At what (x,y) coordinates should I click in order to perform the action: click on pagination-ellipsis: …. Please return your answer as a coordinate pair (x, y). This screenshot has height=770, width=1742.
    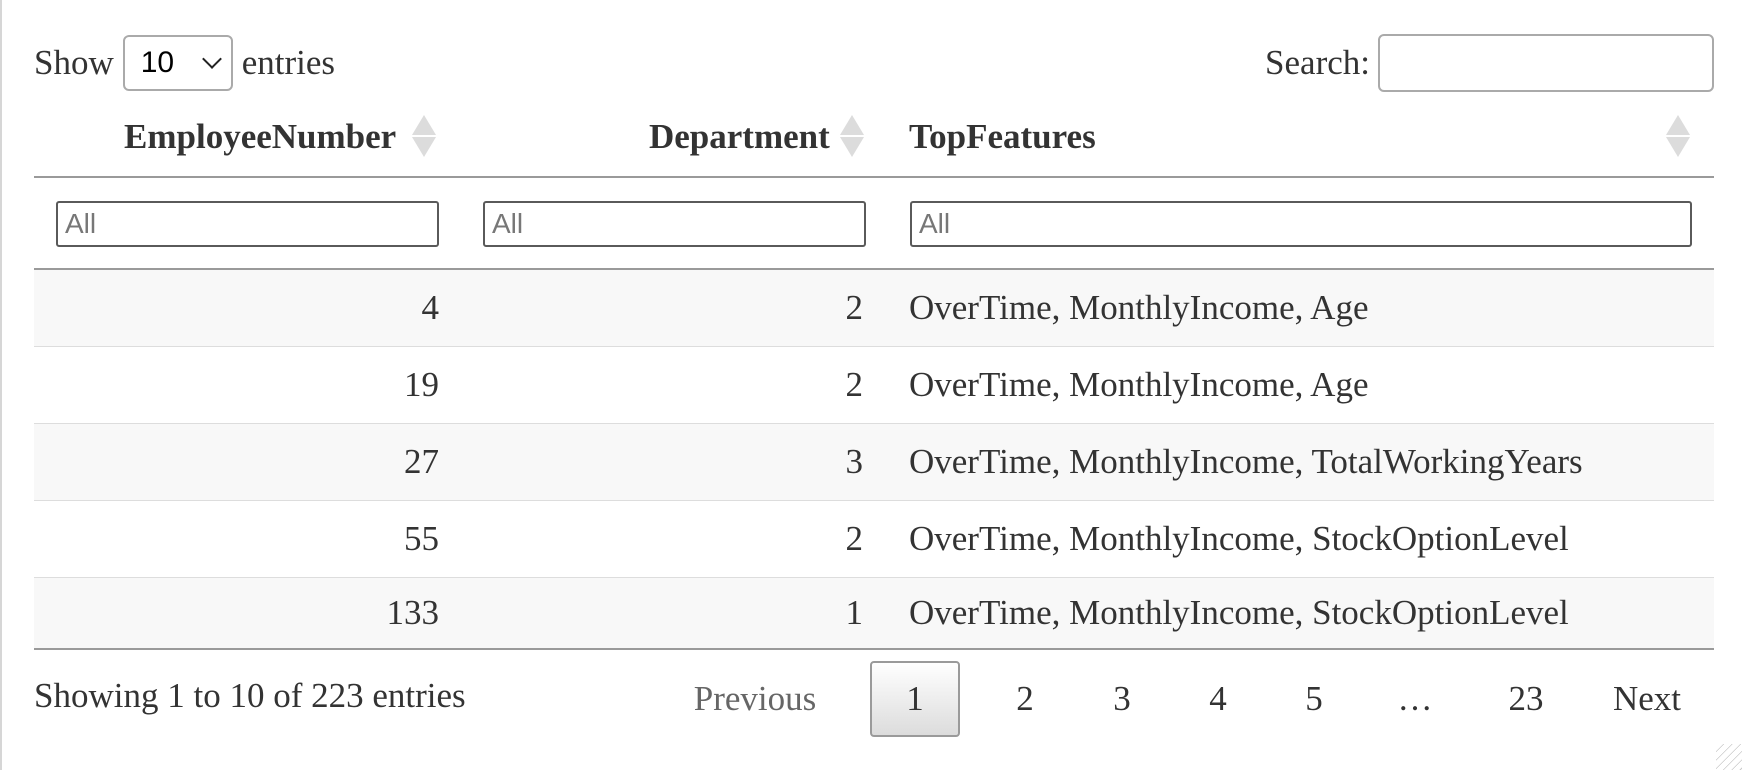
    Looking at the image, I should click on (1415, 698).